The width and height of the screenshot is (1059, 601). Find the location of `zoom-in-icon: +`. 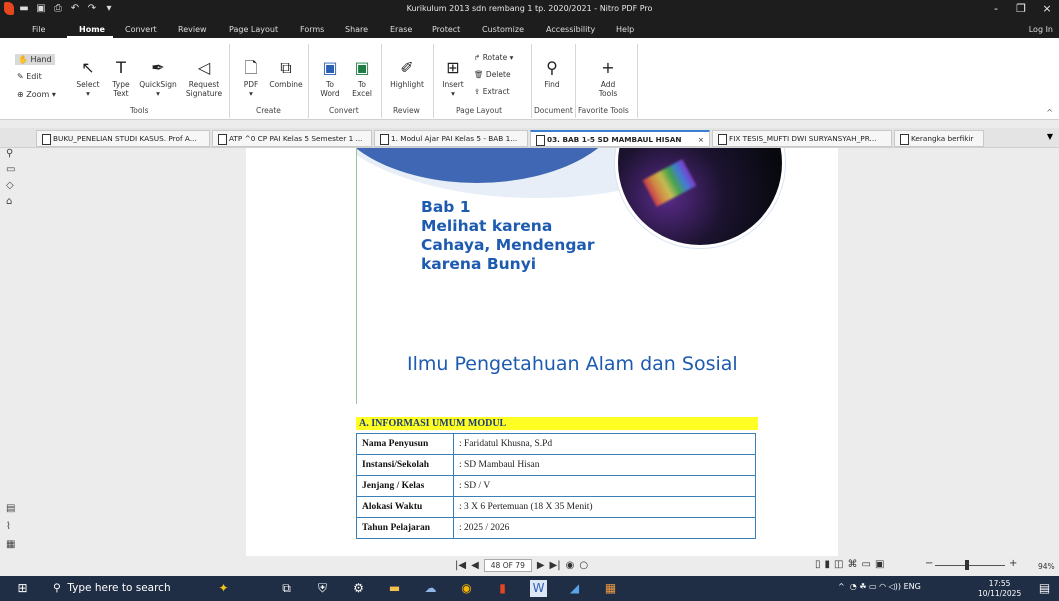

zoom-in-icon: + is located at coordinates (1013, 563).